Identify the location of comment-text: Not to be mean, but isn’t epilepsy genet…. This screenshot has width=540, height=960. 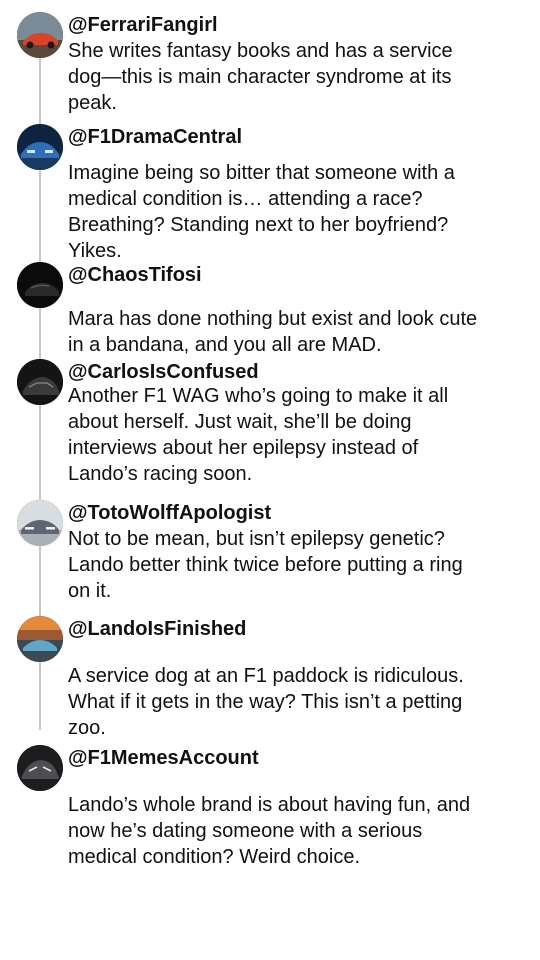
(265, 565).